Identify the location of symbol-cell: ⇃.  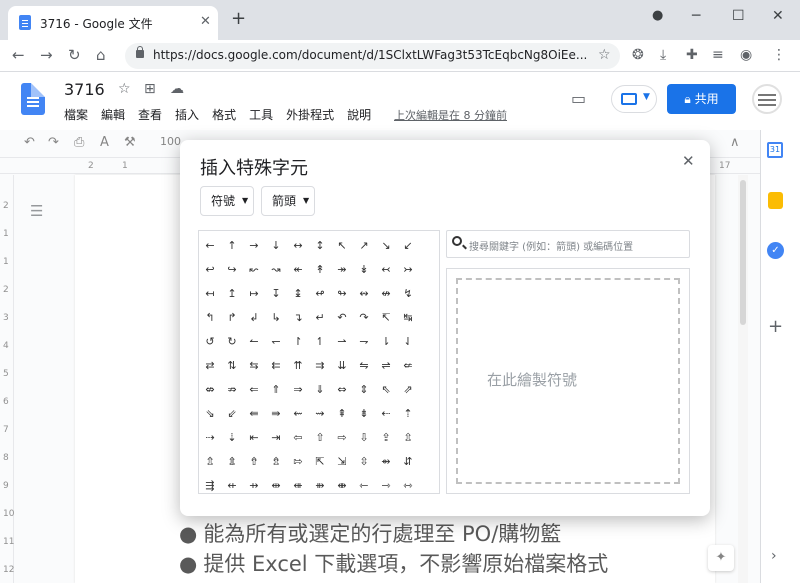
(408, 342).